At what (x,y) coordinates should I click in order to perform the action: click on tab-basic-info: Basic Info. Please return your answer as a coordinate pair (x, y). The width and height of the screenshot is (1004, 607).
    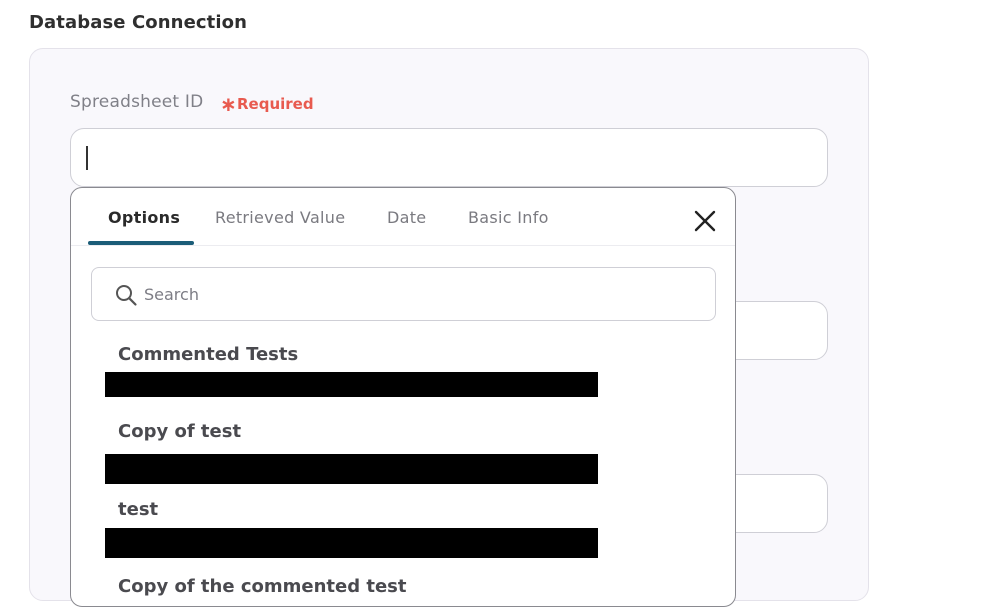
    Looking at the image, I should click on (508, 217).